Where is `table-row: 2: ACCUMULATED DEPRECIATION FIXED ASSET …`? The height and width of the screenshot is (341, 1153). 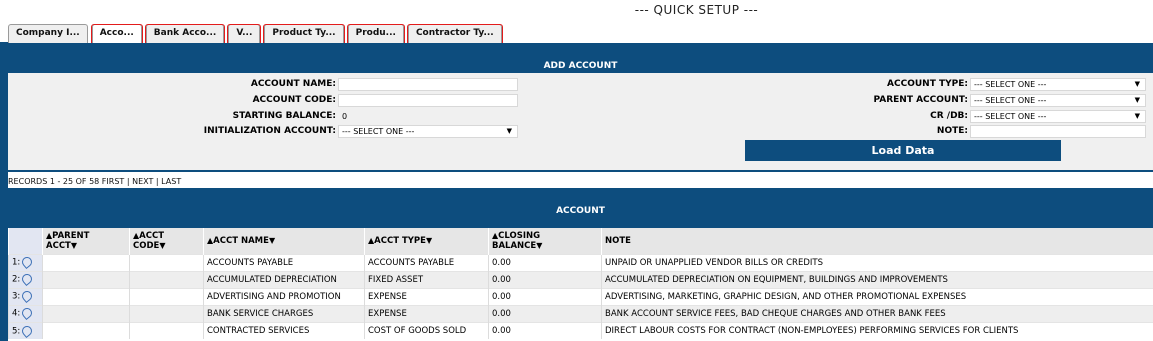 table-row: 2: ACCUMULATED DEPRECIATION FIXED ASSET … is located at coordinates (580, 279).